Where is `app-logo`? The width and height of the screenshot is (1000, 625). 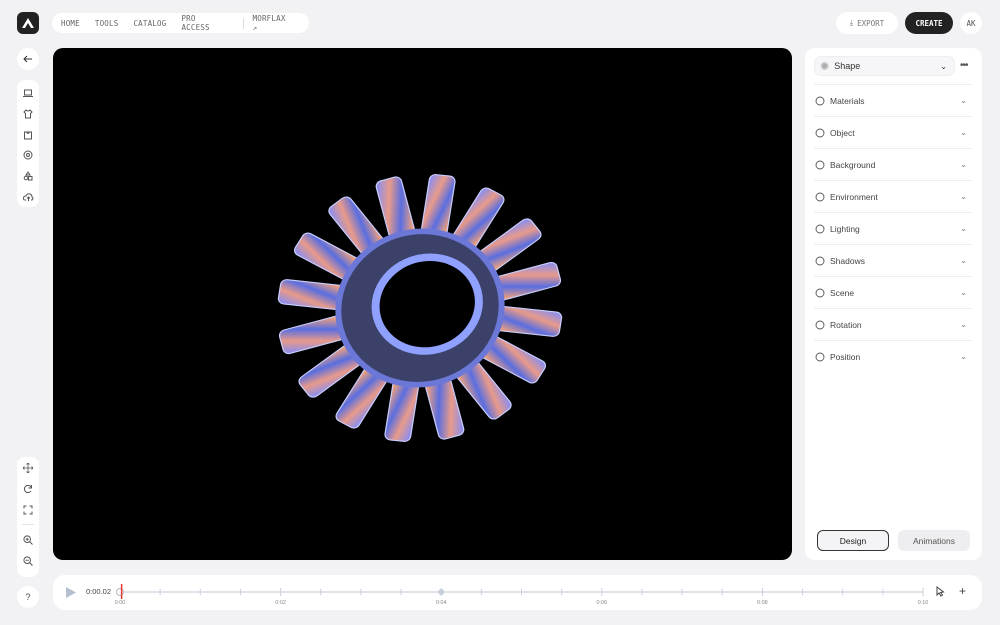 app-logo is located at coordinates (28, 23).